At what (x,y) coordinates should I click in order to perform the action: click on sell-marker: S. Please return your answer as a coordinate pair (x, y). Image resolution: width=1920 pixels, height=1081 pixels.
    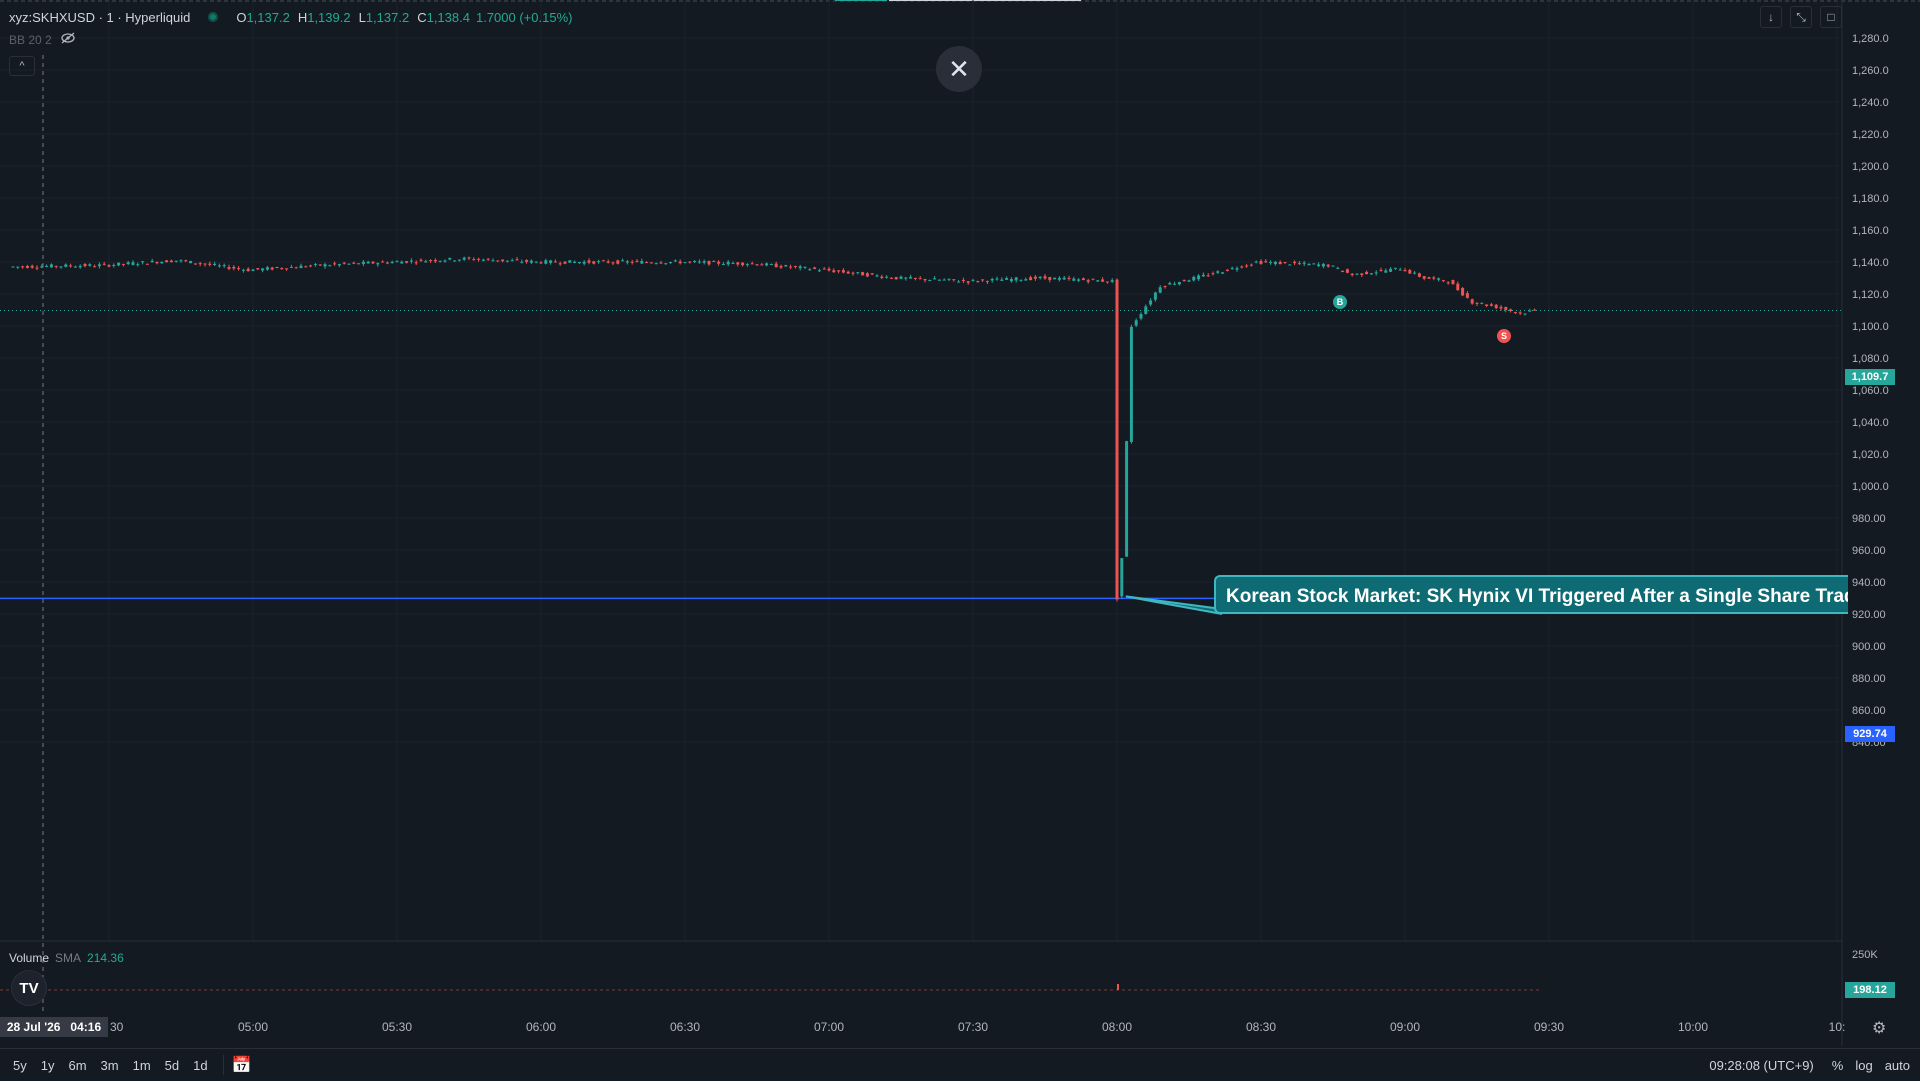
    Looking at the image, I should click on (1504, 336).